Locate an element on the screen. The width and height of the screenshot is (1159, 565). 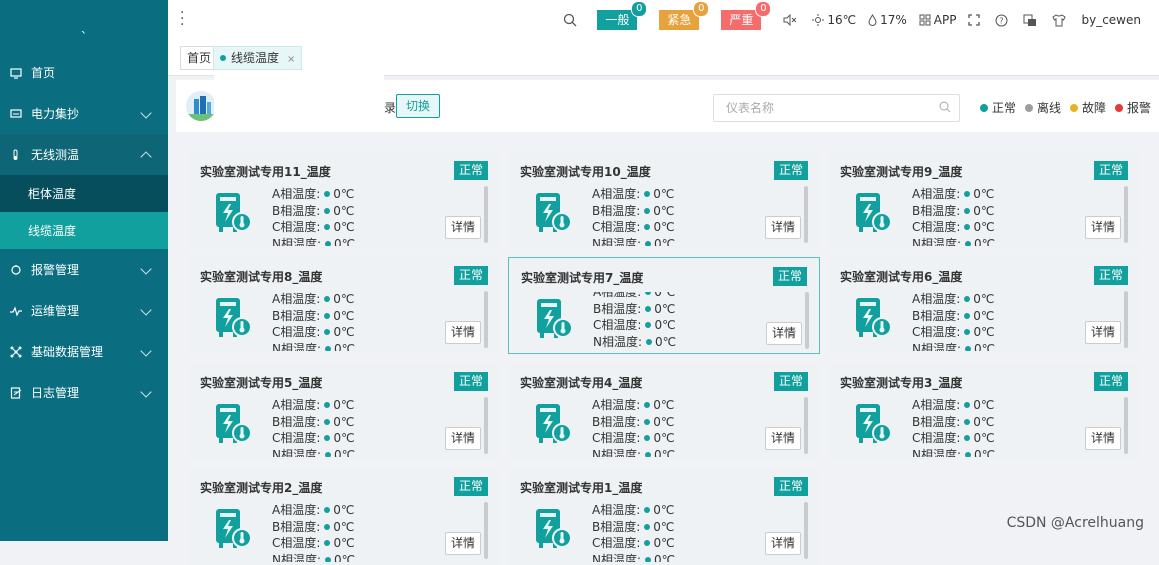
sidebar-item-wireless-temp: 无线测温 is located at coordinates (84, 154).